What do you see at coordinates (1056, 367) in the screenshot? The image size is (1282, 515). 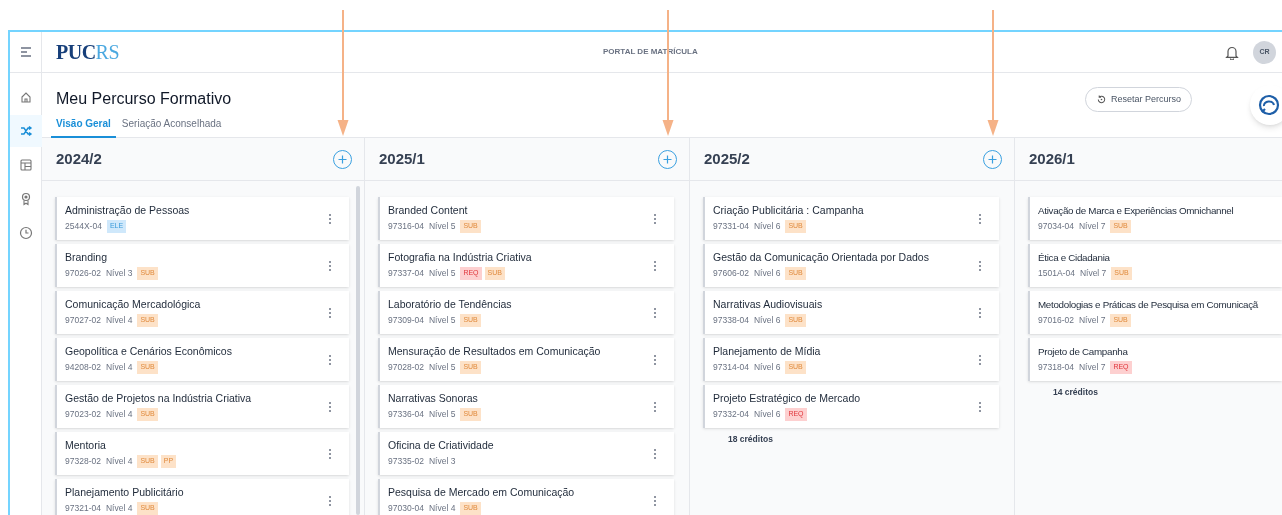 I see `course-code: 97318-04` at bounding box center [1056, 367].